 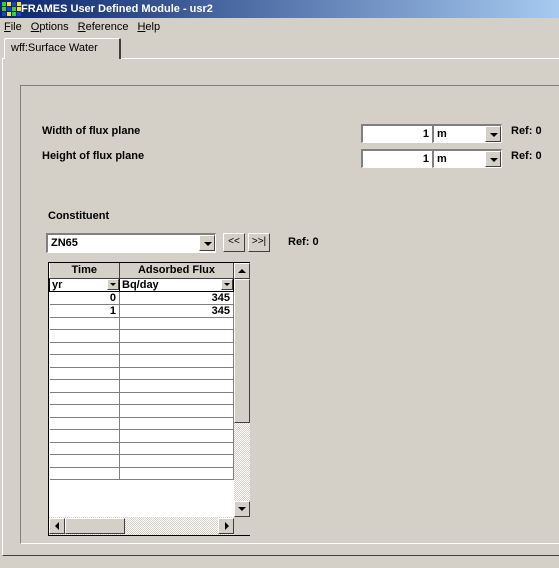 I want to click on horizontal-scrollbar, so click(x=141, y=526).